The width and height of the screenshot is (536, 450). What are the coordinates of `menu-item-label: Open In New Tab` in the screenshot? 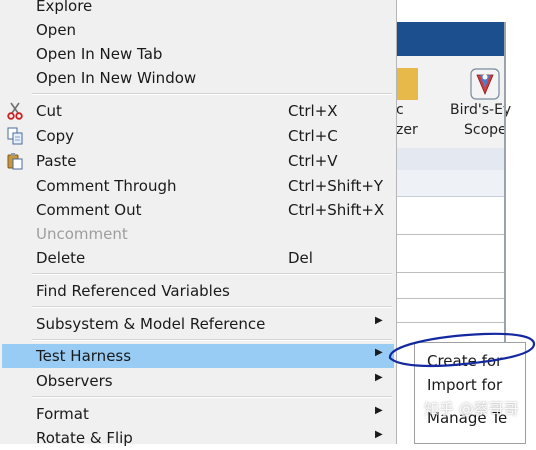 It's located at (99, 54).